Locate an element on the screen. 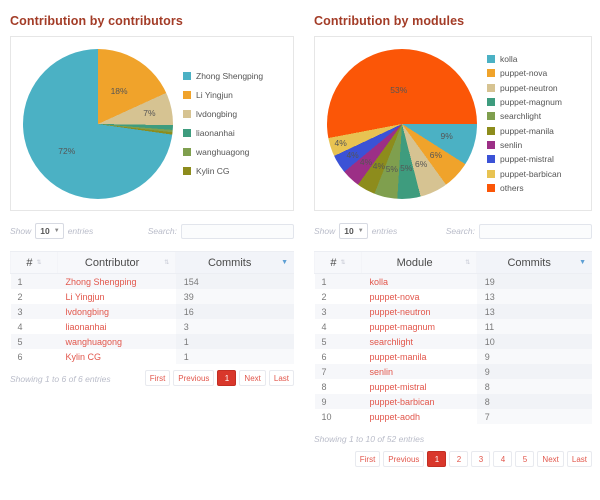 The width and height of the screenshot is (600, 500). cell-name: puppet-barbican is located at coordinates (419, 401).